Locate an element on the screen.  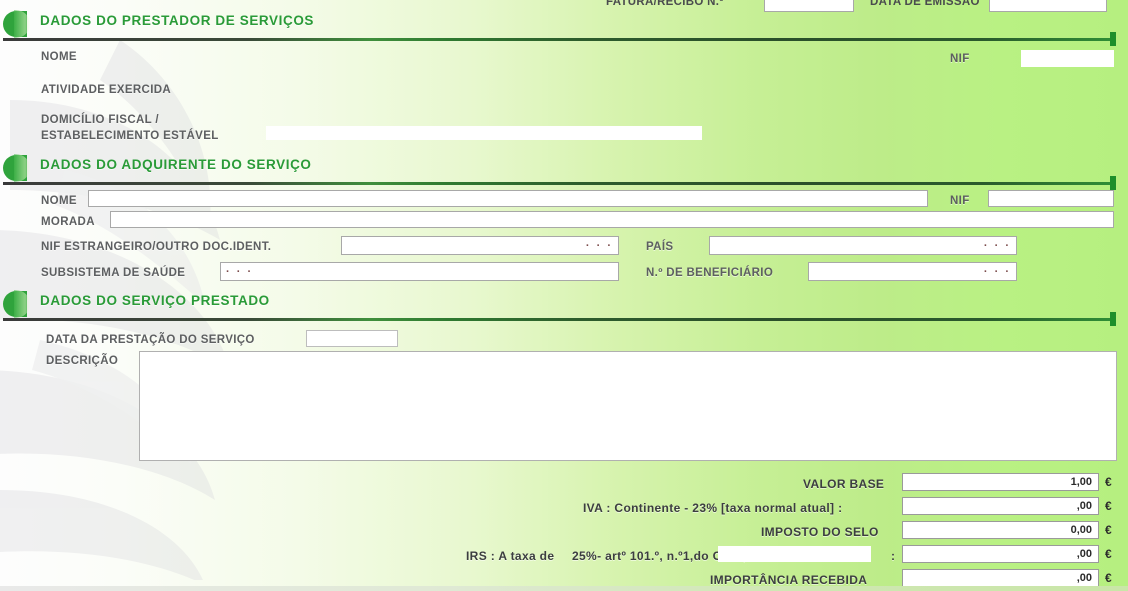
servico-data-input is located at coordinates (352, 338).